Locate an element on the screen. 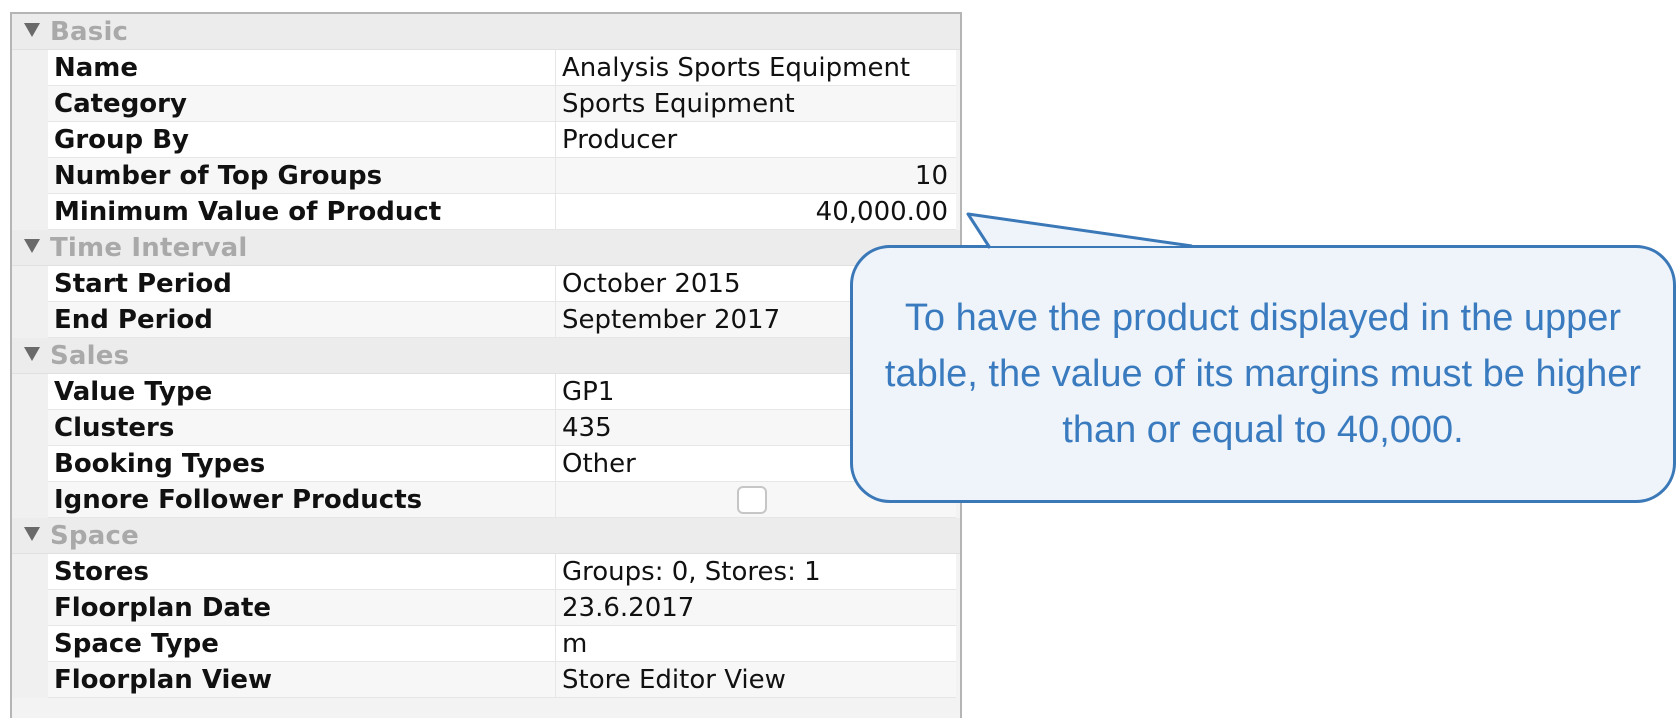  property-row-number-of-top-groups: Number of Top Groups 10 is located at coordinates (486, 176).